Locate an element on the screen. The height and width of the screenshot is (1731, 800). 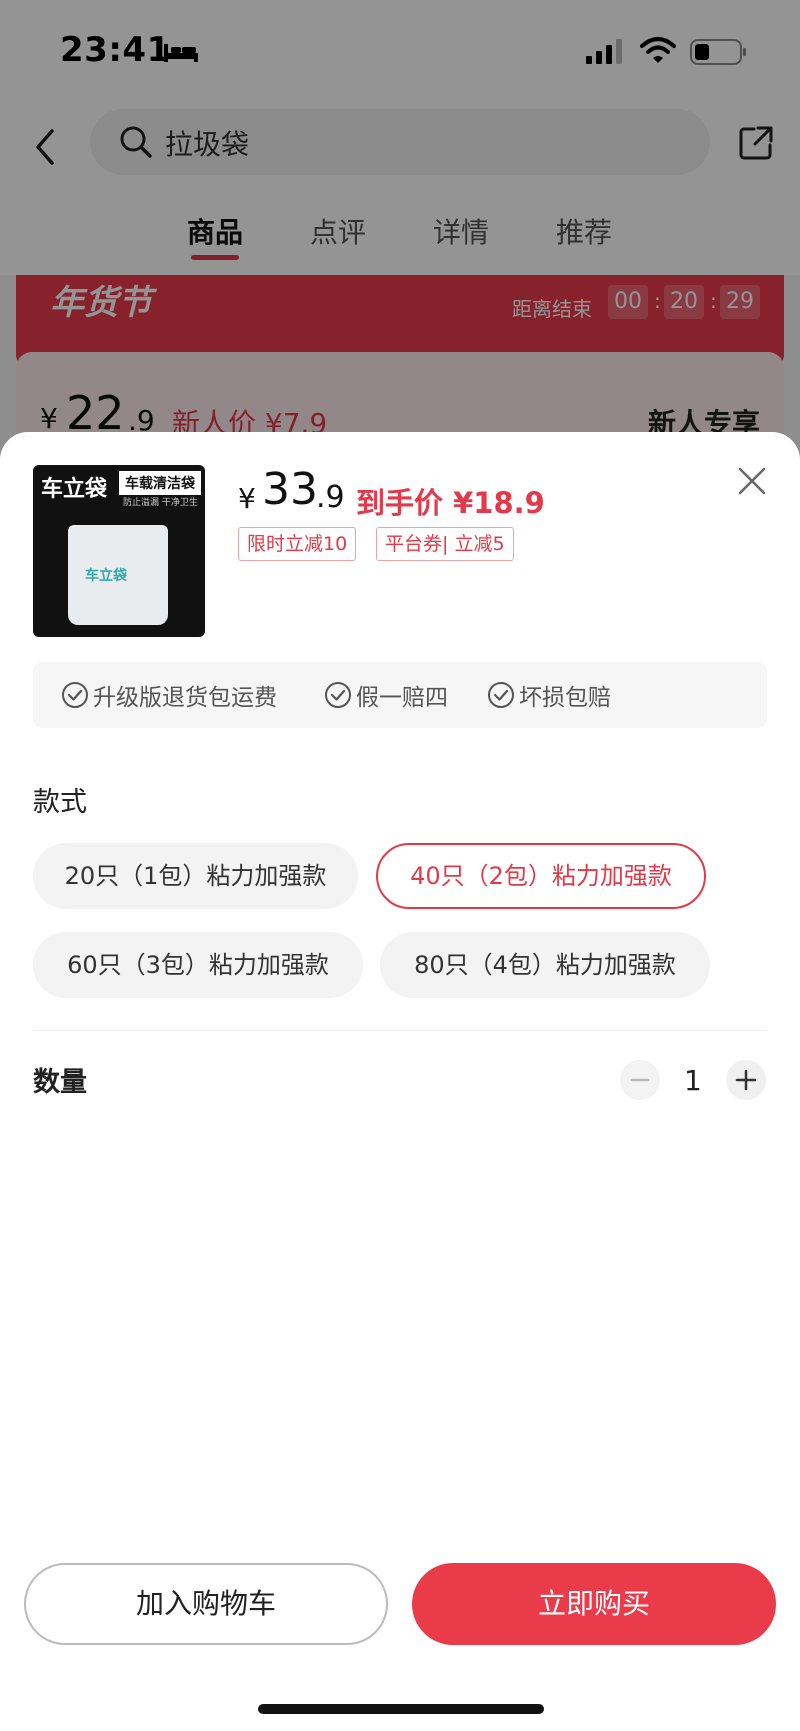
home-indicator is located at coordinates (401, 1709).